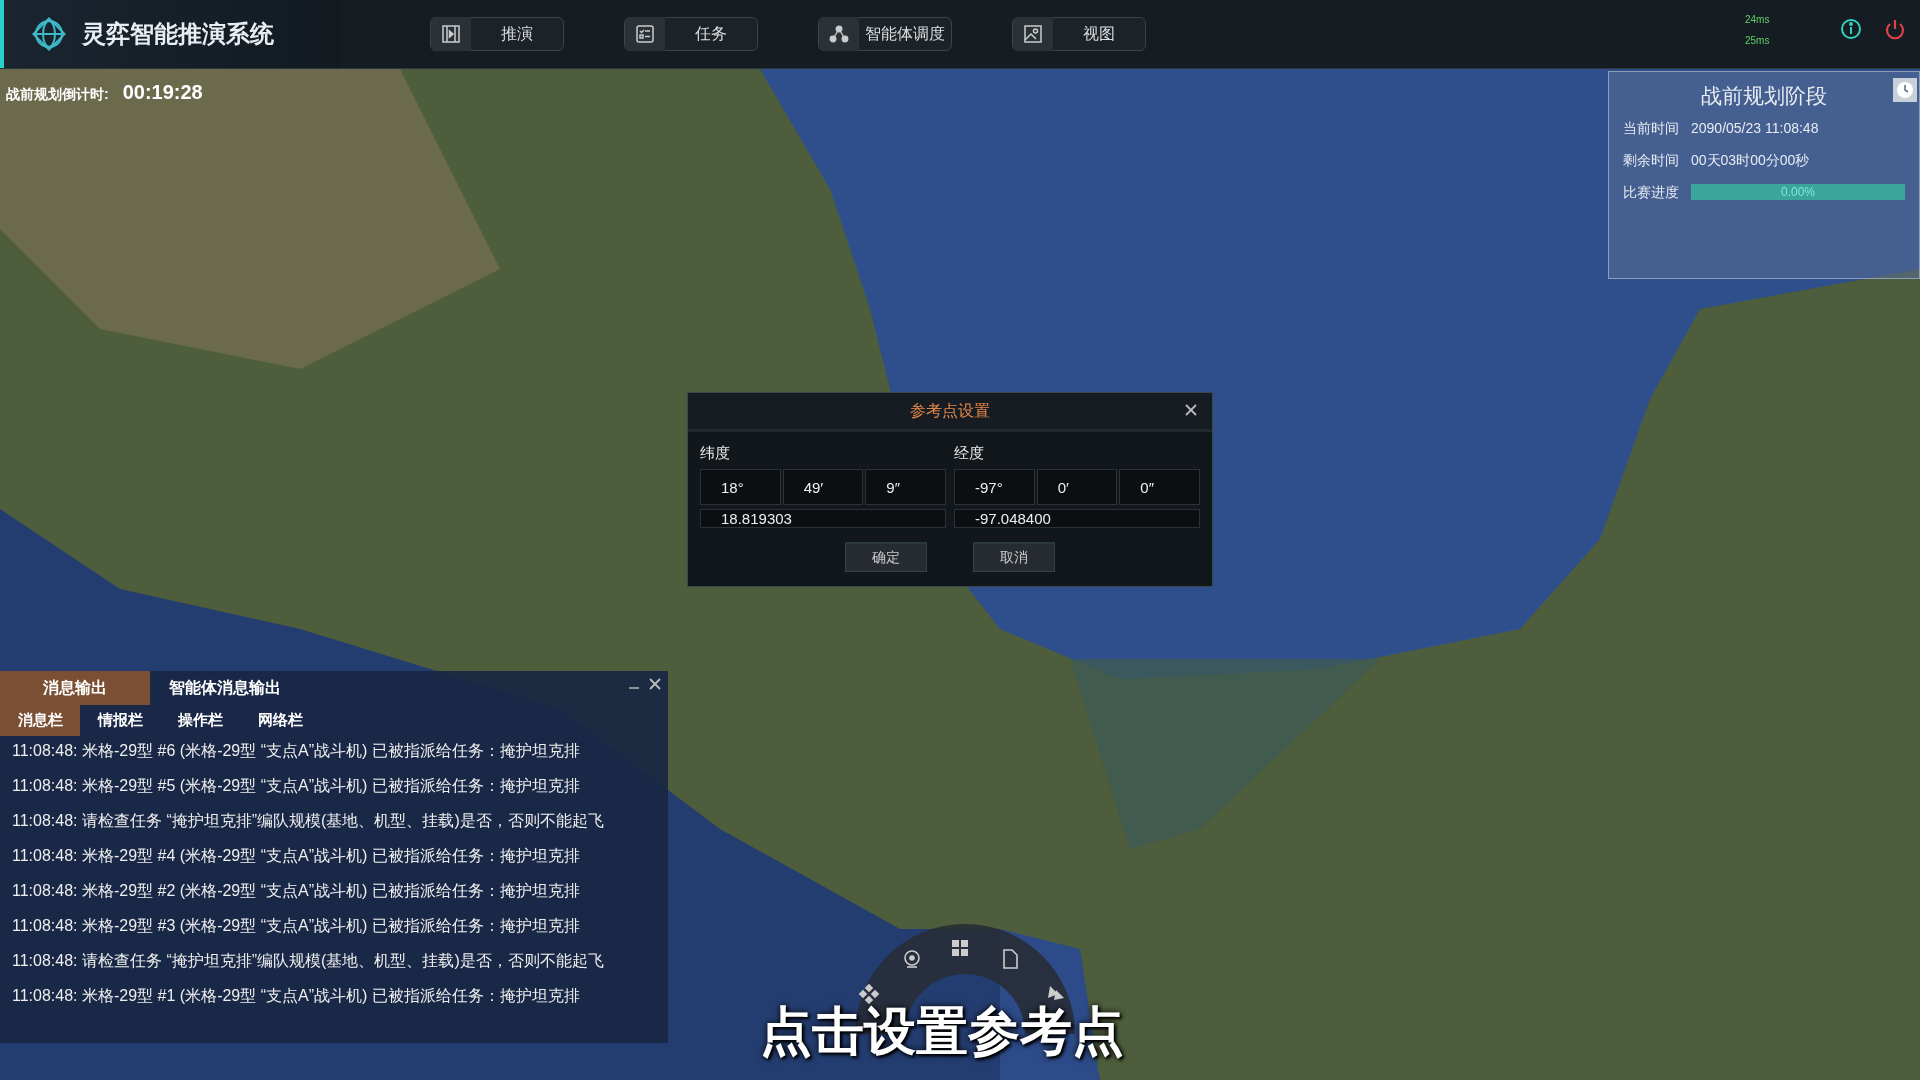  I want to click on log-message: 11:08:48: 米格-29型 #5 (米格-29型 “支点A”战斗机) 已被指派给任务：掩护坦克排, so click(296, 786).